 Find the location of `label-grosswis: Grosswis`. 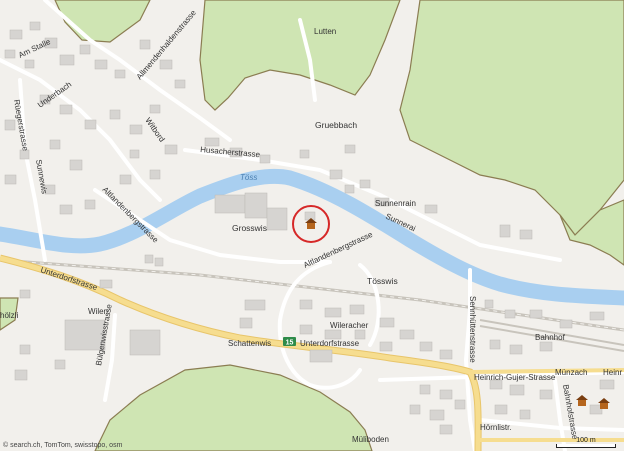

label-grosswis: Grosswis is located at coordinates (249, 228).